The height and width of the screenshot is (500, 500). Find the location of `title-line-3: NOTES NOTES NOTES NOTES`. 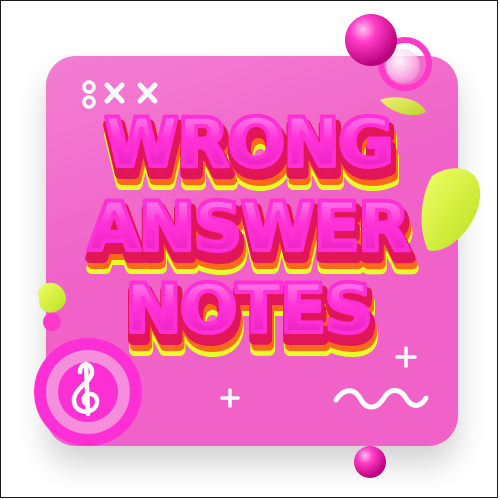

title-line-3: NOTES NOTES NOTES NOTES is located at coordinates (253, 320).